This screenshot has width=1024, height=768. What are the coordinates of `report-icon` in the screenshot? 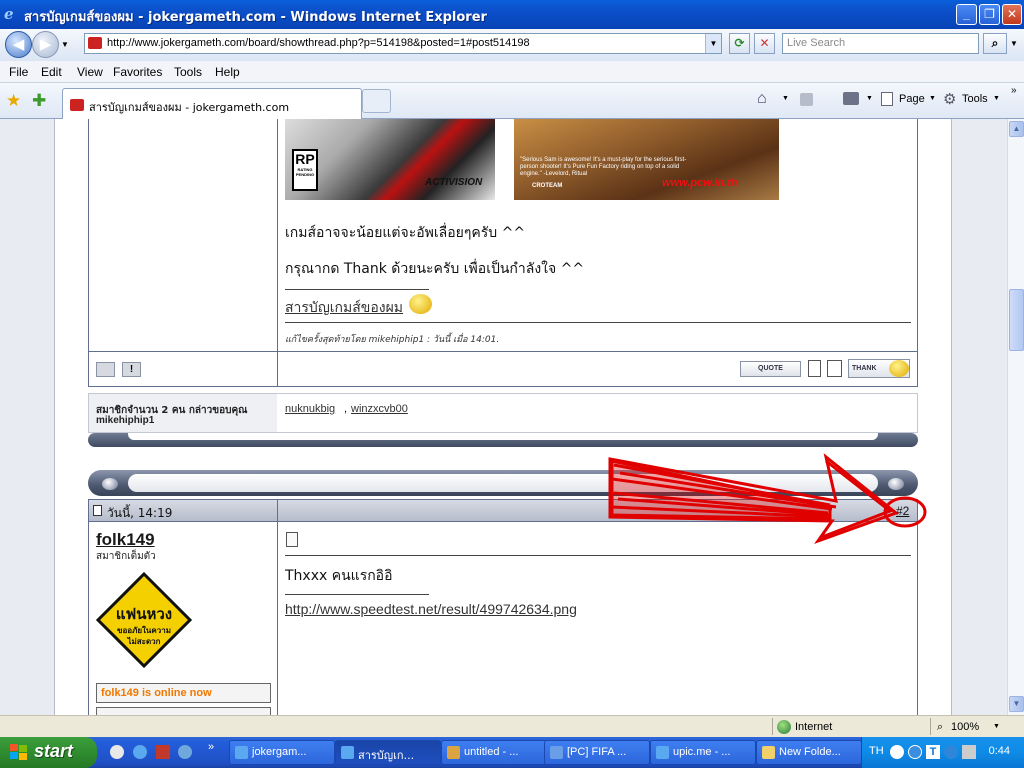 It's located at (105, 369).